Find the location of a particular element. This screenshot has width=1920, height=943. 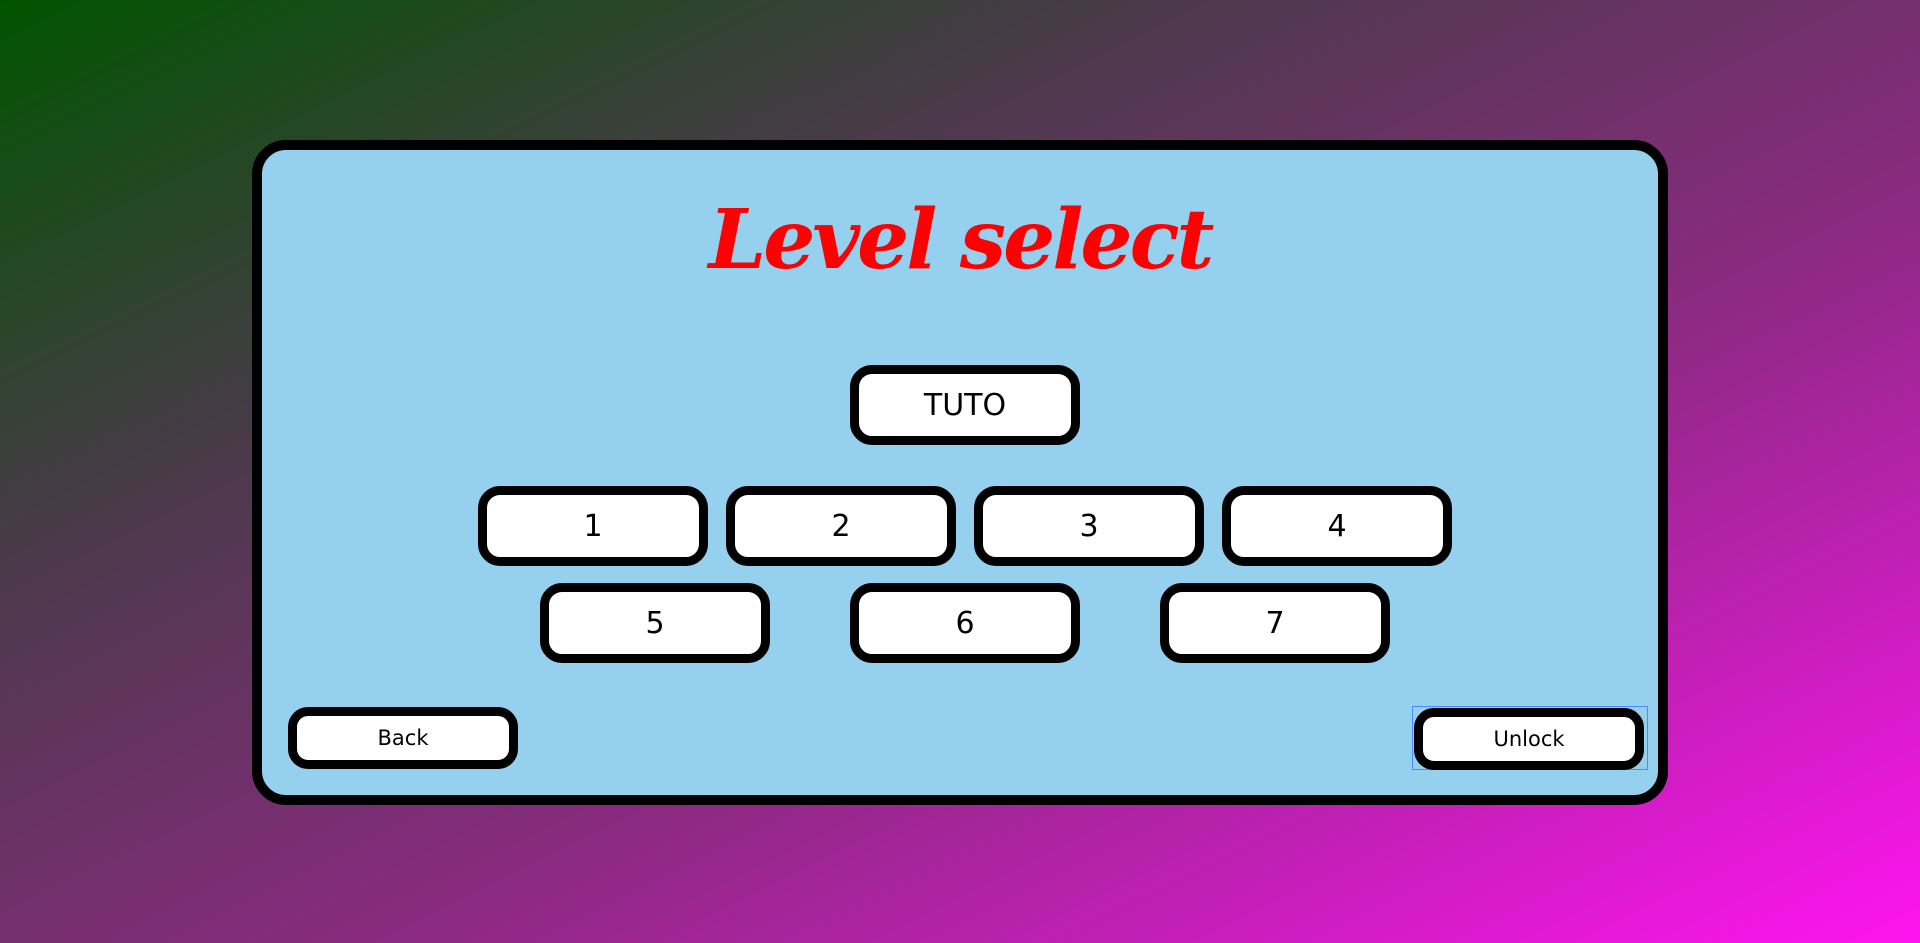

level-button-5: 5 is located at coordinates (655, 623).